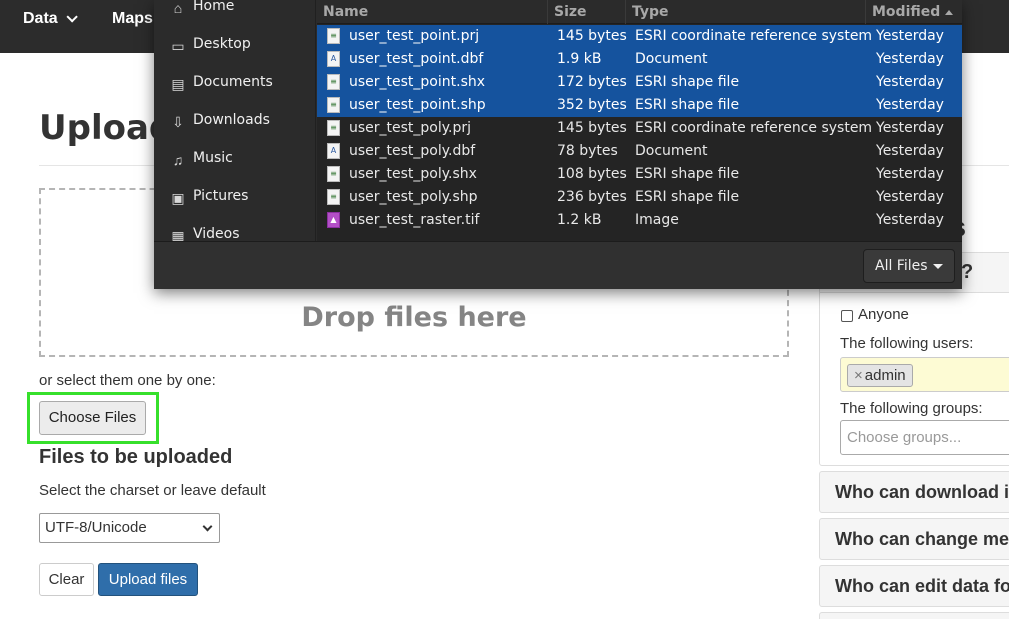  What do you see at coordinates (92, 418) in the screenshot?
I see `choose-files-button: Choose Files` at bounding box center [92, 418].